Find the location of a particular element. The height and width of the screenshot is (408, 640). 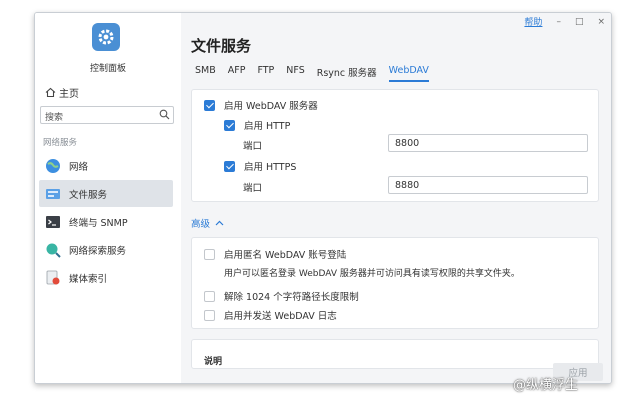

network-discovery-icon is located at coordinates (53, 250).